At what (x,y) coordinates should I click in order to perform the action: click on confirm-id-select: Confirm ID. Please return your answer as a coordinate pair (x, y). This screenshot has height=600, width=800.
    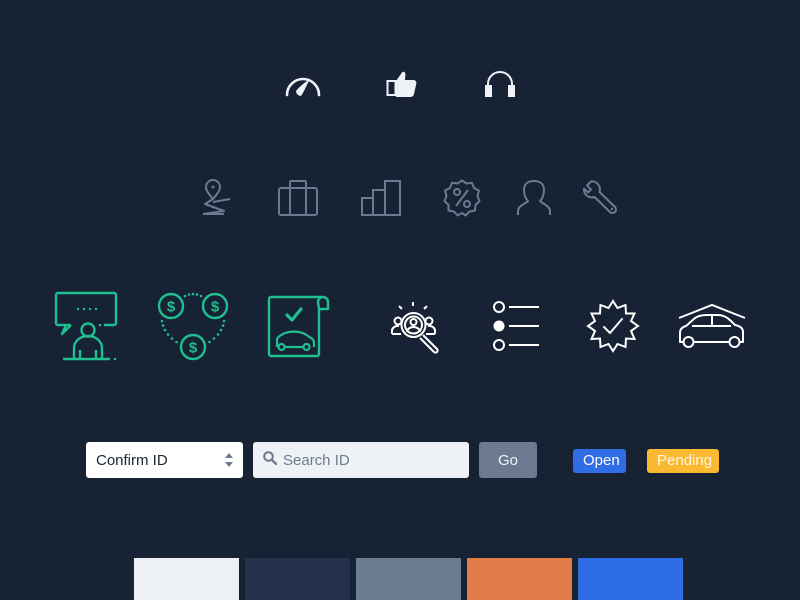
    Looking at the image, I should click on (164, 460).